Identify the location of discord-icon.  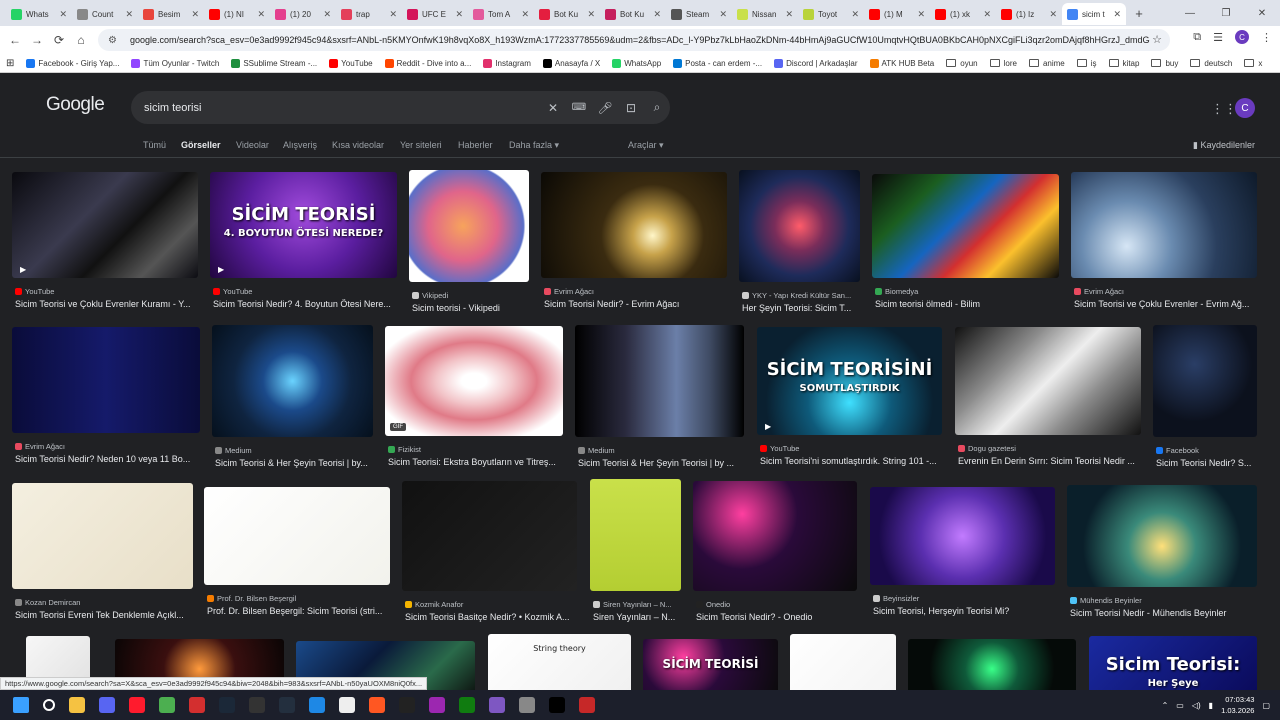
(107, 705).